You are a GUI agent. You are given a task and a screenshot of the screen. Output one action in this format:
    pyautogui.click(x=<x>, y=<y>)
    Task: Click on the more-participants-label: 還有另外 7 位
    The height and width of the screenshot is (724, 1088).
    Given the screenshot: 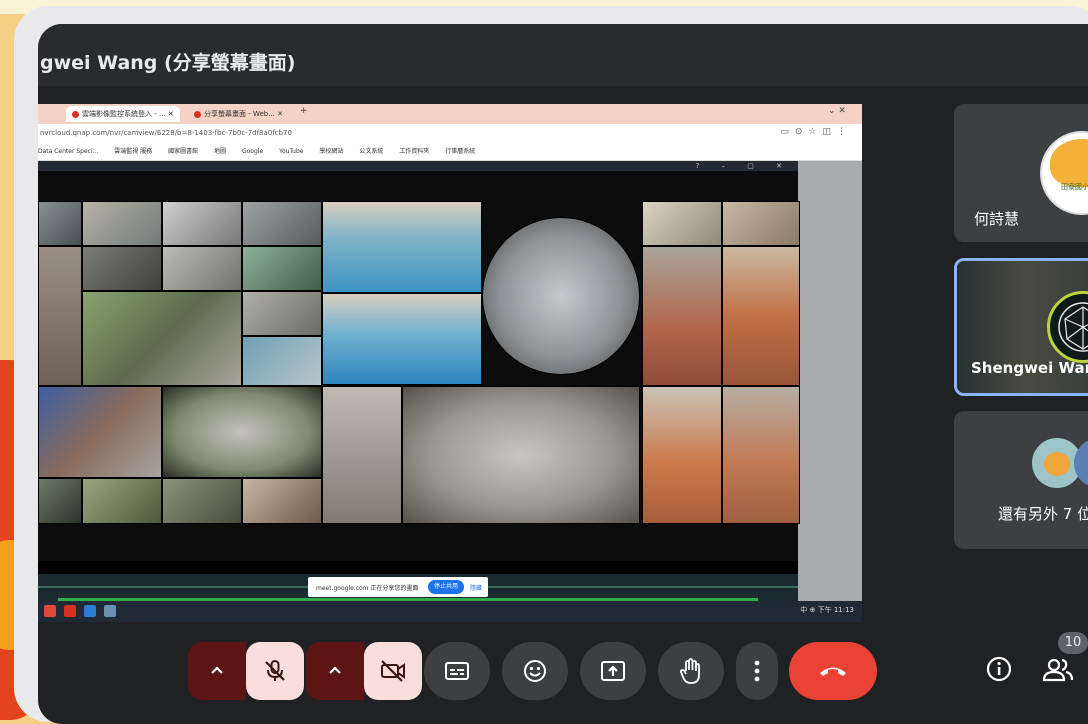 What is the action you would take?
    pyautogui.click(x=1043, y=514)
    